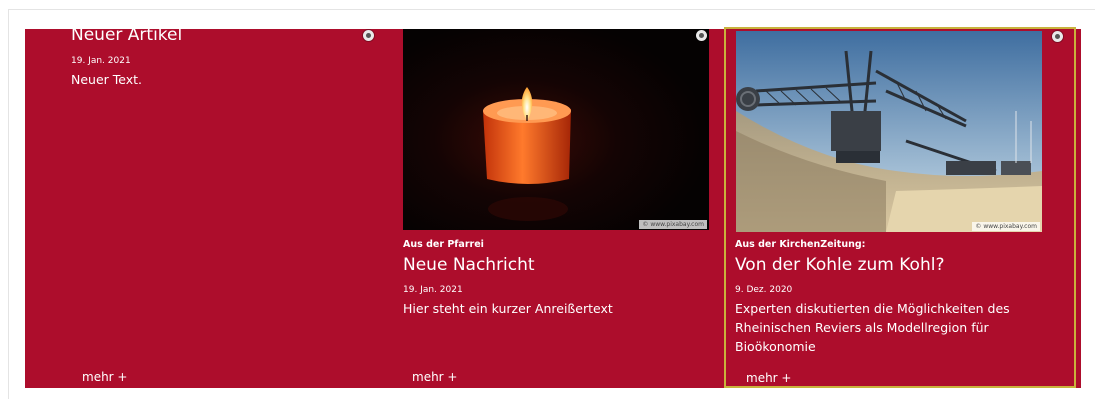  Describe the element at coordinates (889, 131) in the screenshot. I see `excavator-image: © www.pixabay.com` at that location.